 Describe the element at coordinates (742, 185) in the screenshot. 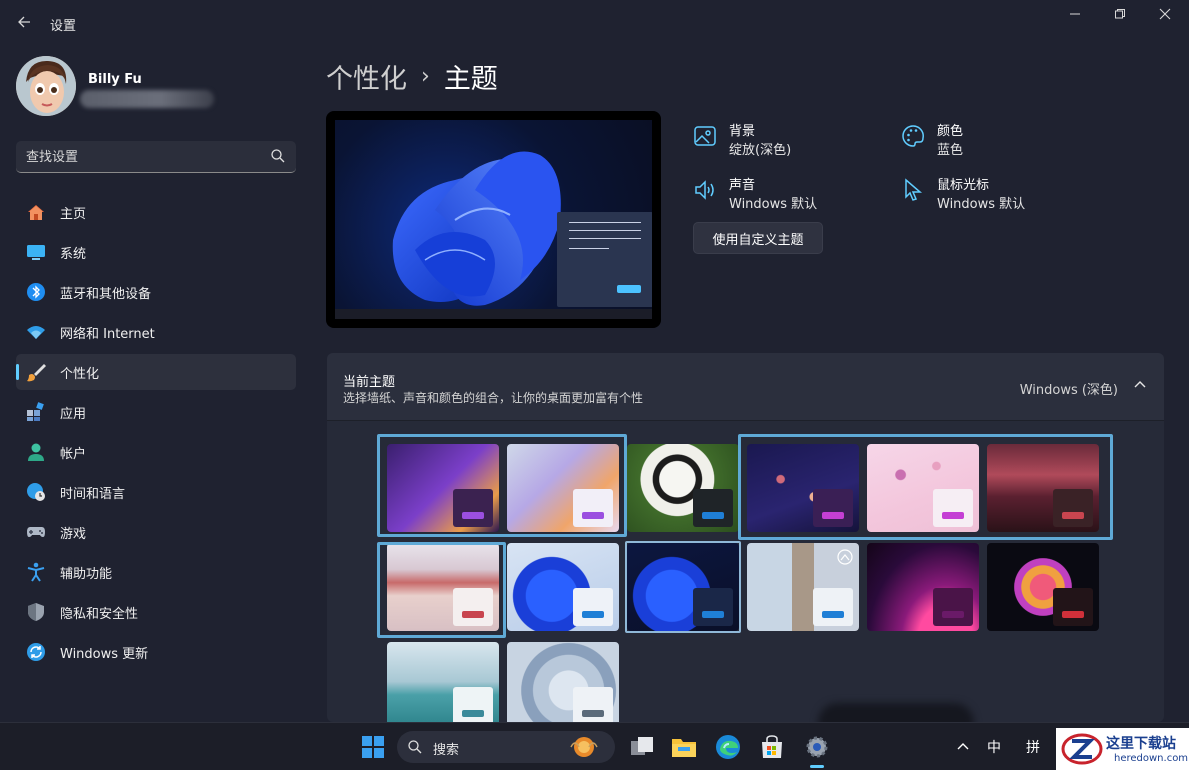

I see `sound-label: 声音` at that location.